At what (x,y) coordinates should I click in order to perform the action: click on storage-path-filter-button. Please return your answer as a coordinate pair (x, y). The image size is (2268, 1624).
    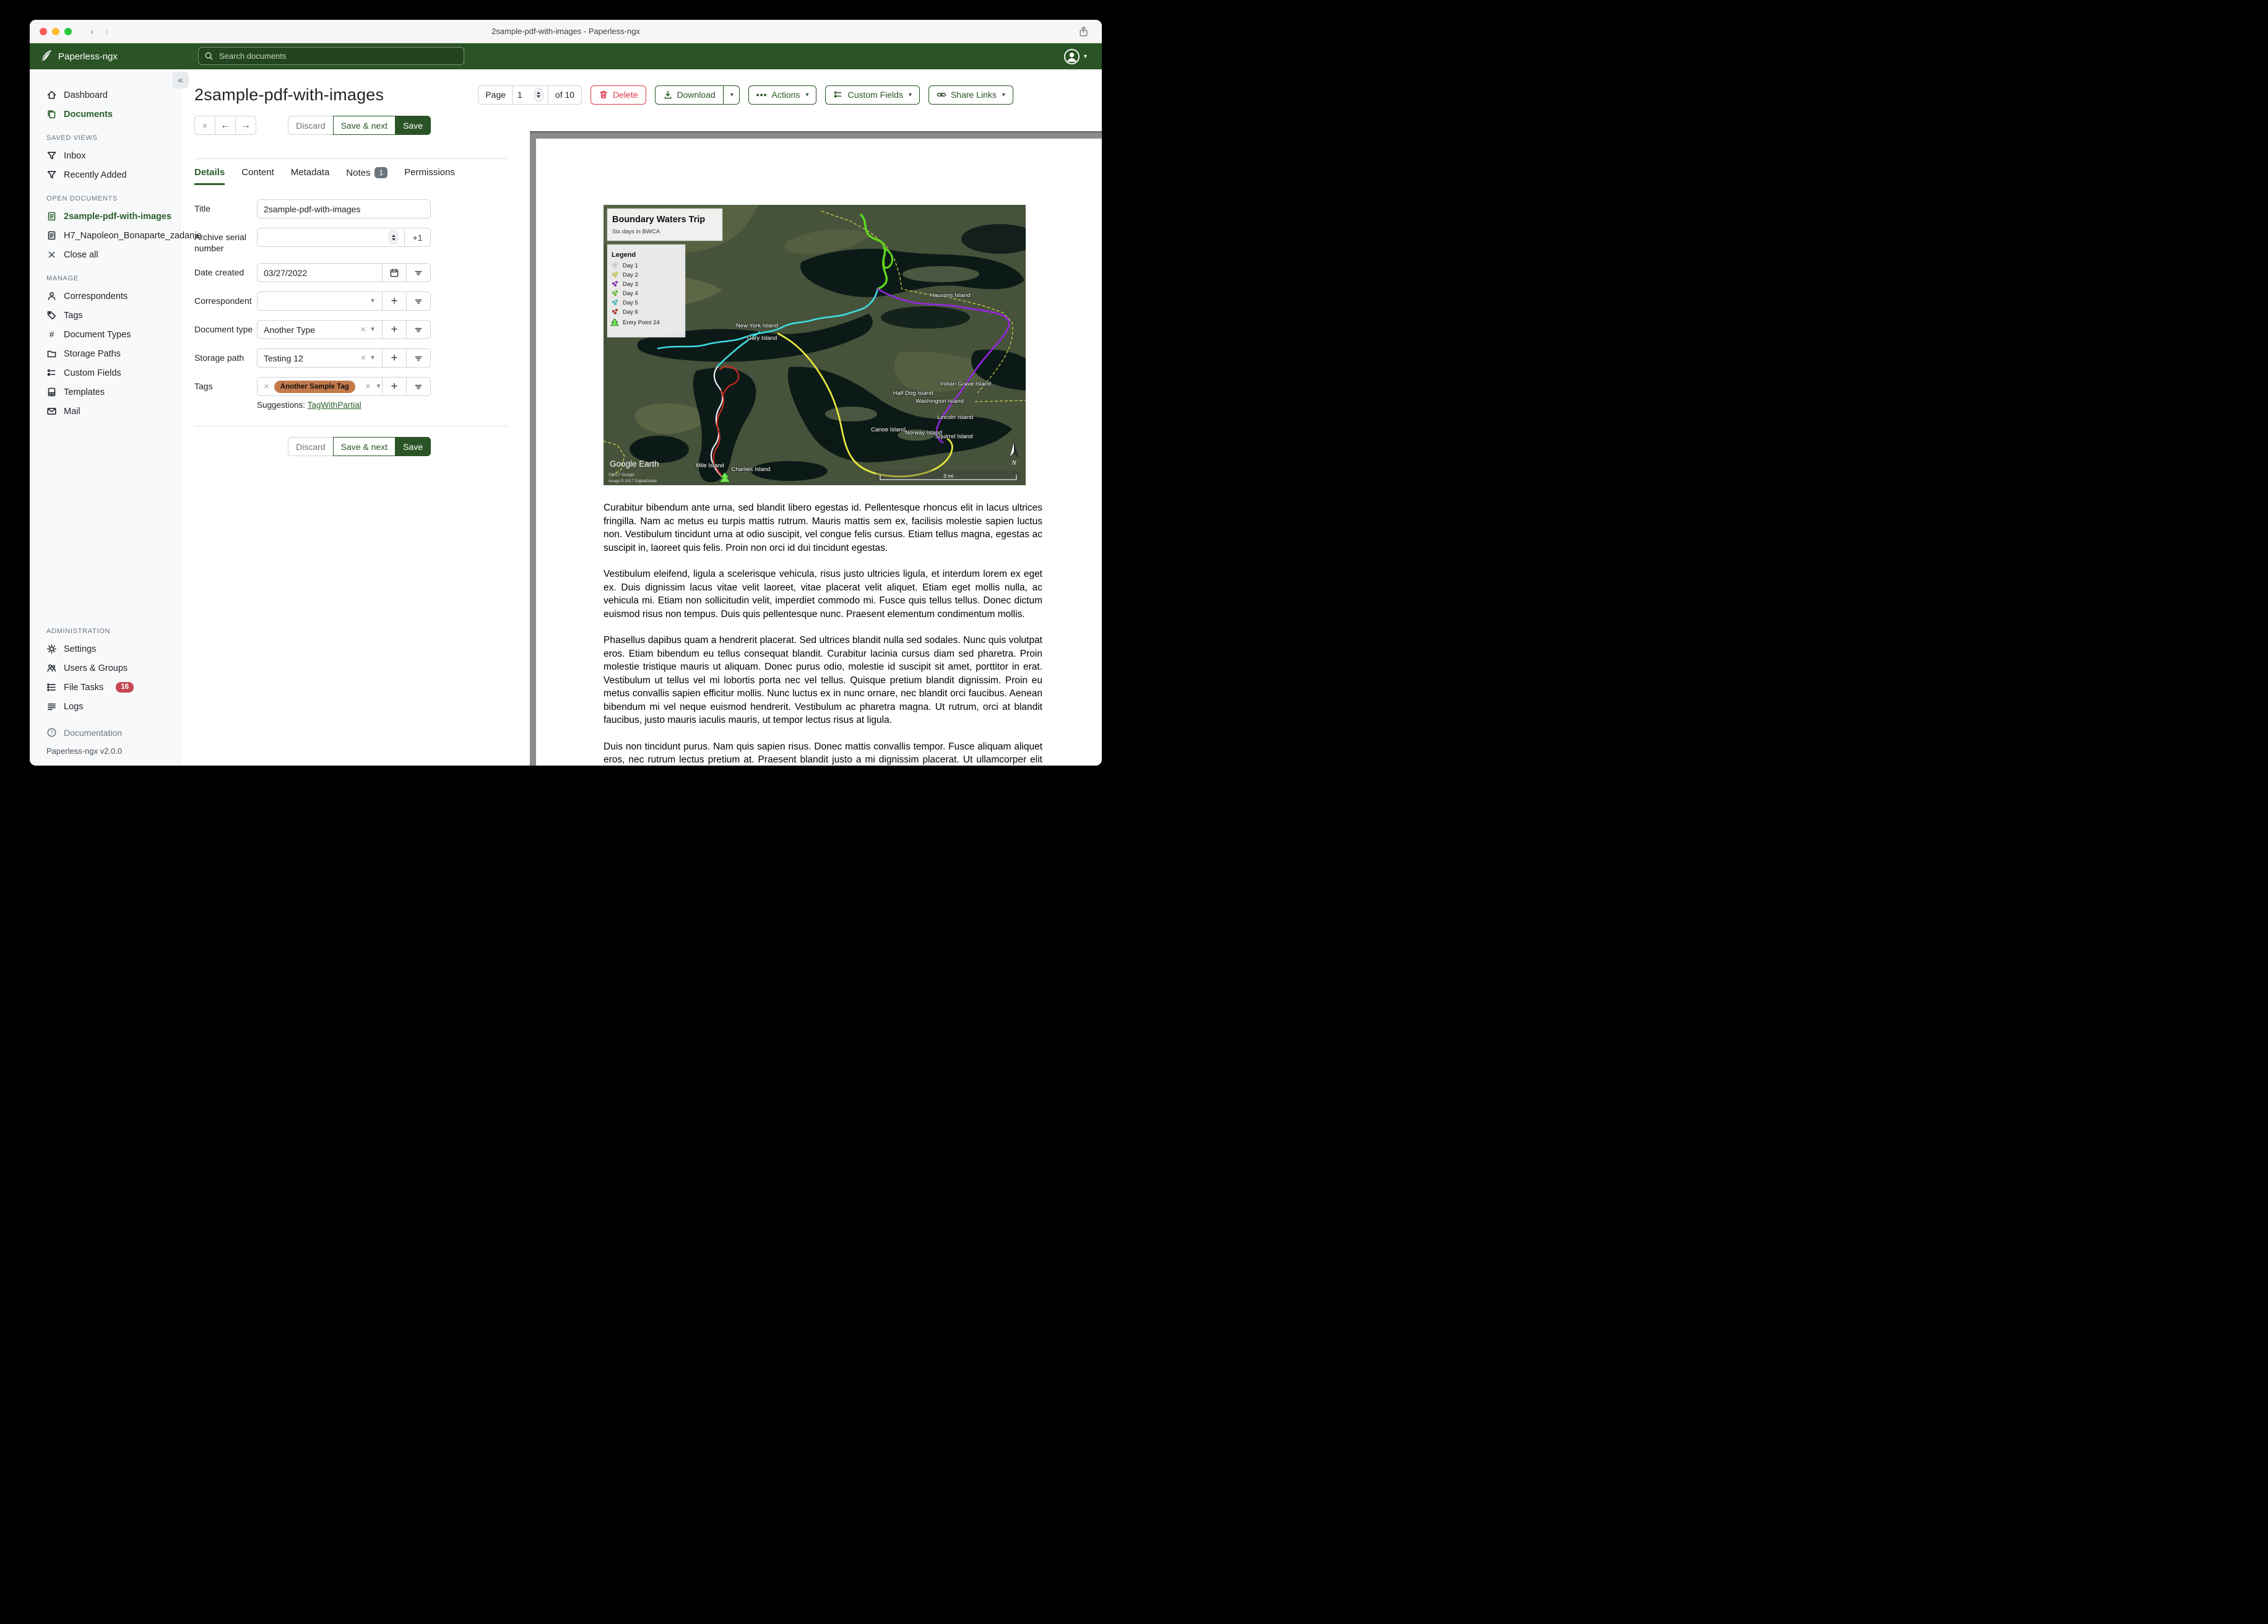
    Looking at the image, I should click on (418, 358).